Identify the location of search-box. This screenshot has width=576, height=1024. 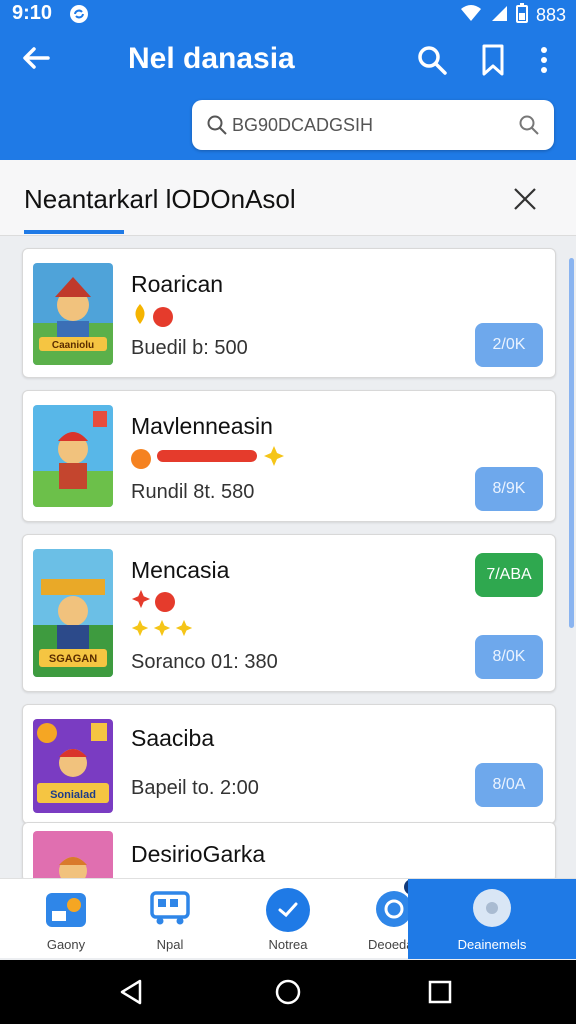
(373, 125).